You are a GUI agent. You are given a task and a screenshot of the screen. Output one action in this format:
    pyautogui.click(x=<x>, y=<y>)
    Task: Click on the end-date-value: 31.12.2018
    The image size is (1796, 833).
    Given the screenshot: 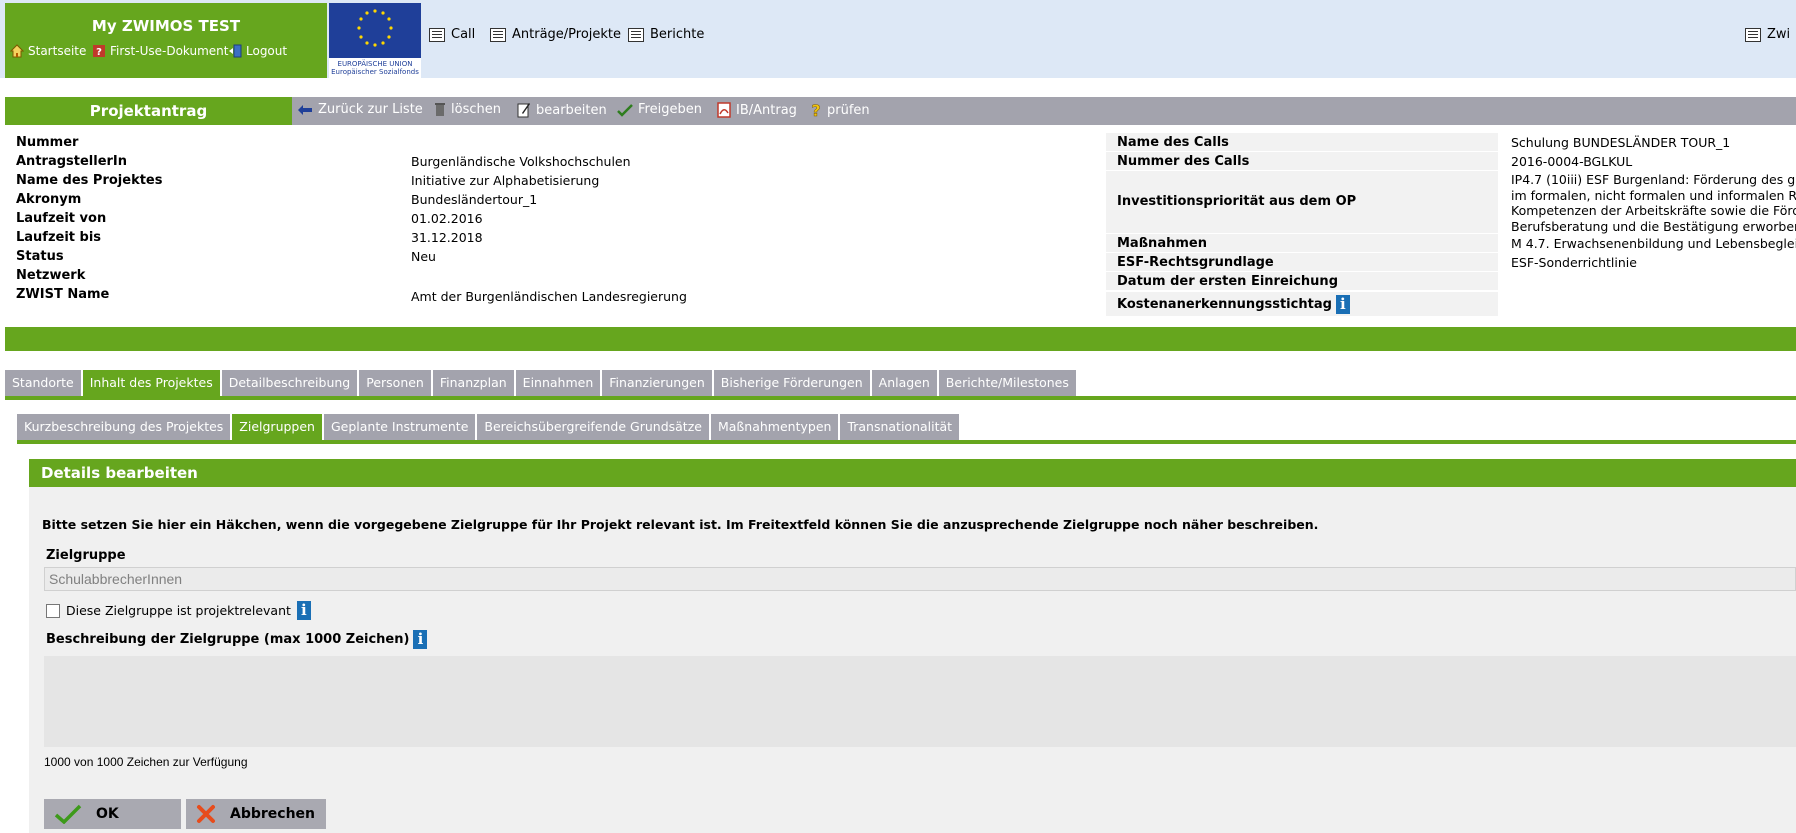 What is the action you would take?
    pyautogui.click(x=447, y=237)
    